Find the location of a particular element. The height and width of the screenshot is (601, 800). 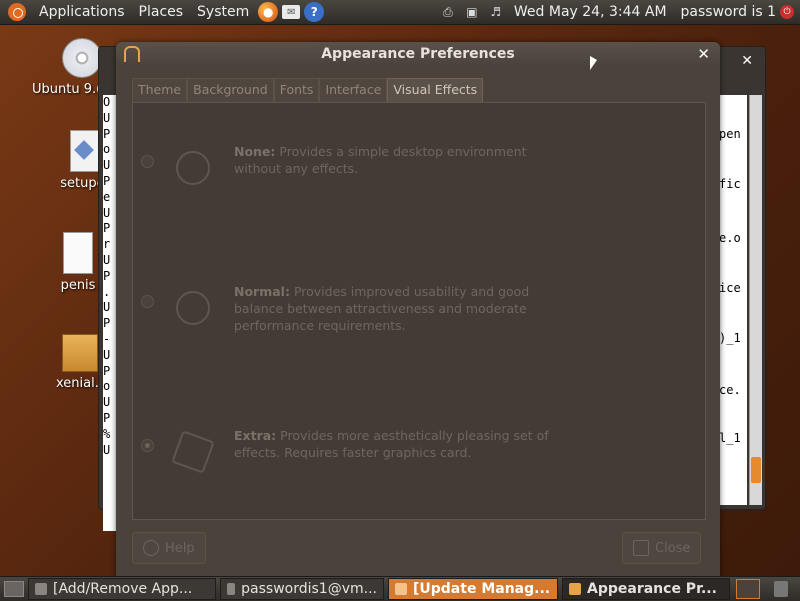

show-desktop-icon is located at coordinates (14, 589).